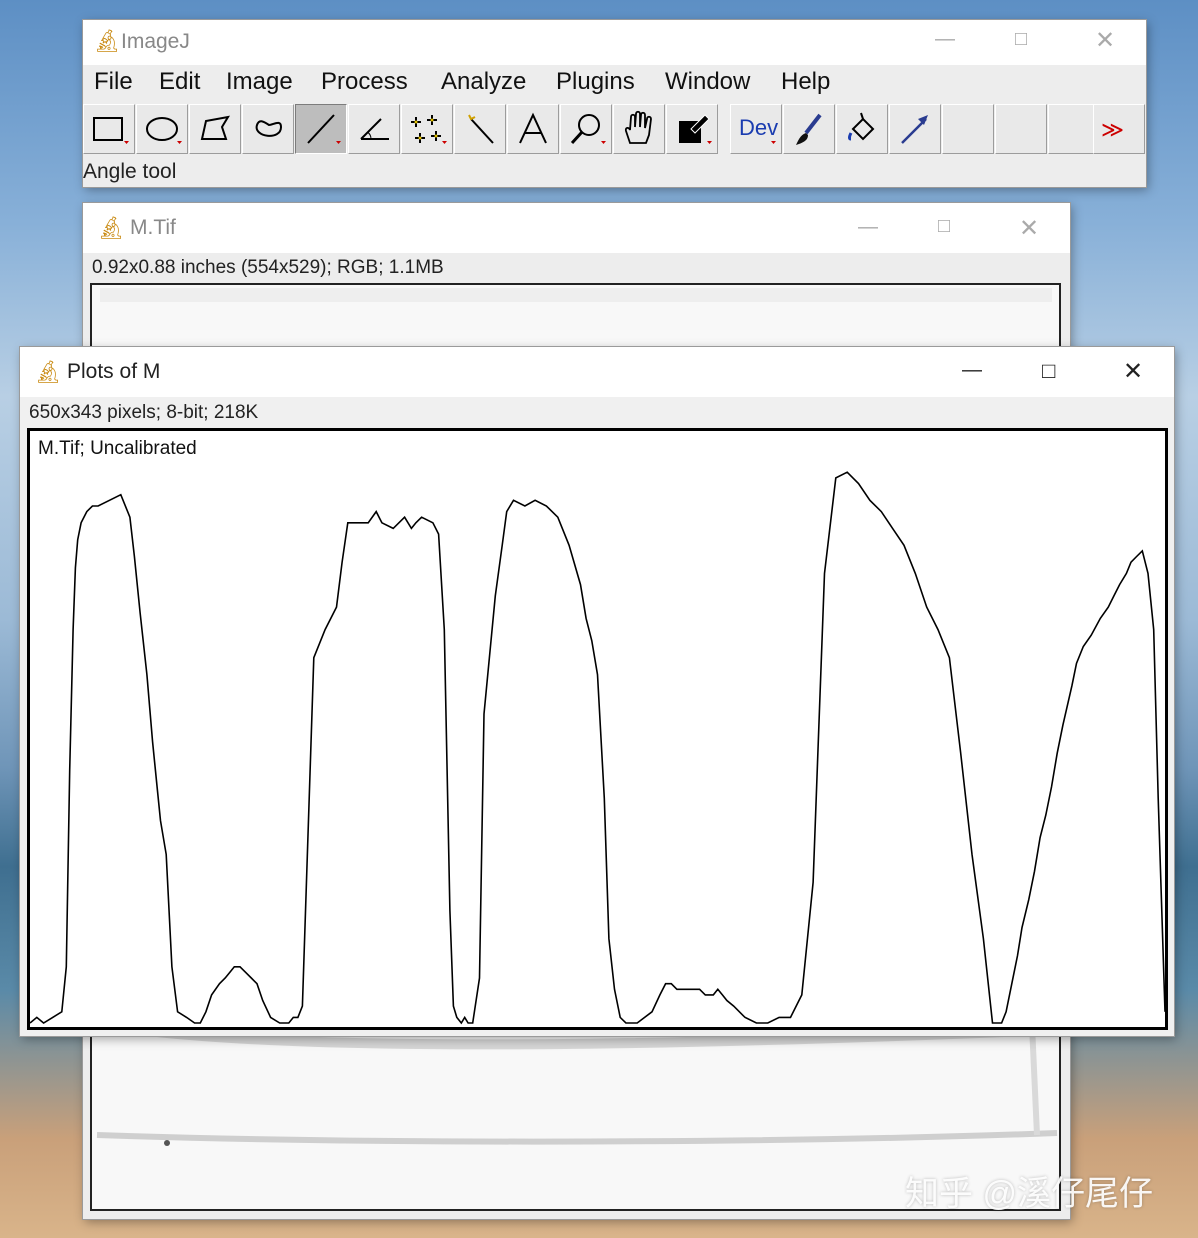  What do you see at coordinates (259, 82) in the screenshot?
I see `menu-image: Image` at bounding box center [259, 82].